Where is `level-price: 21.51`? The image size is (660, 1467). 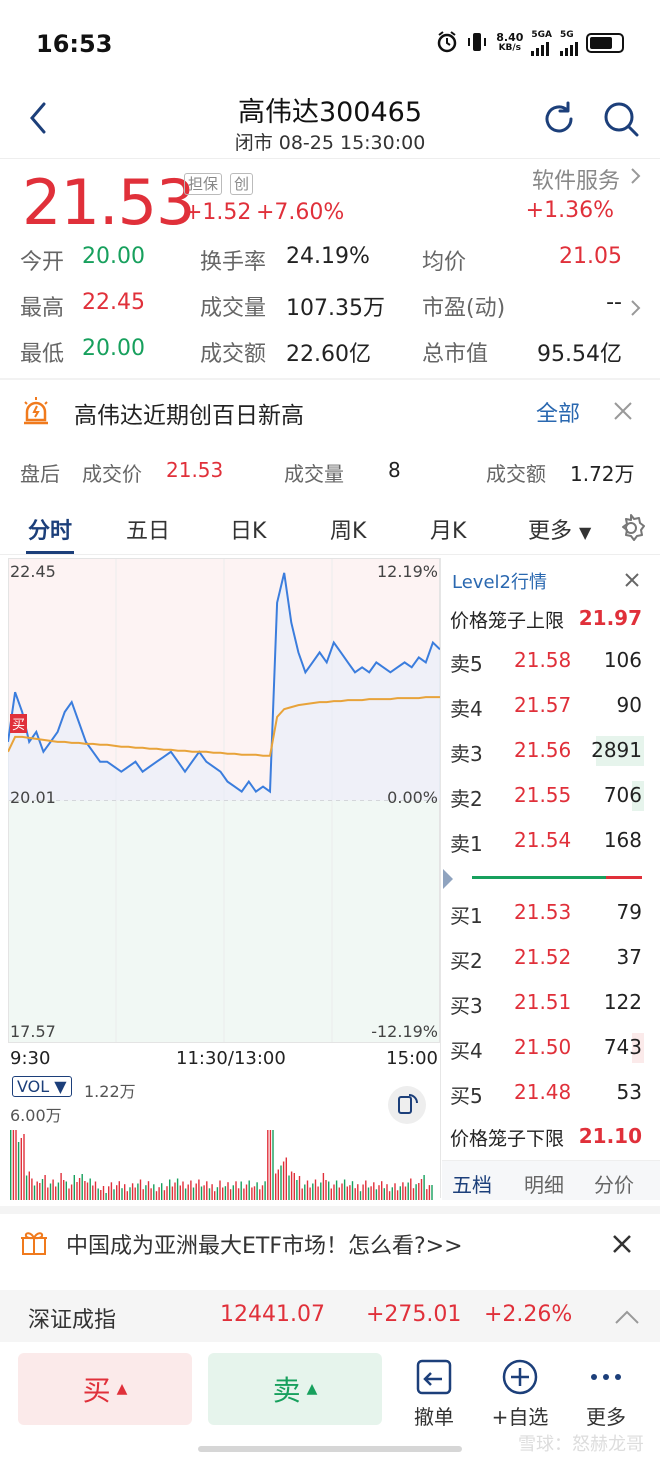 level-price: 21.51 is located at coordinates (543, 1002).